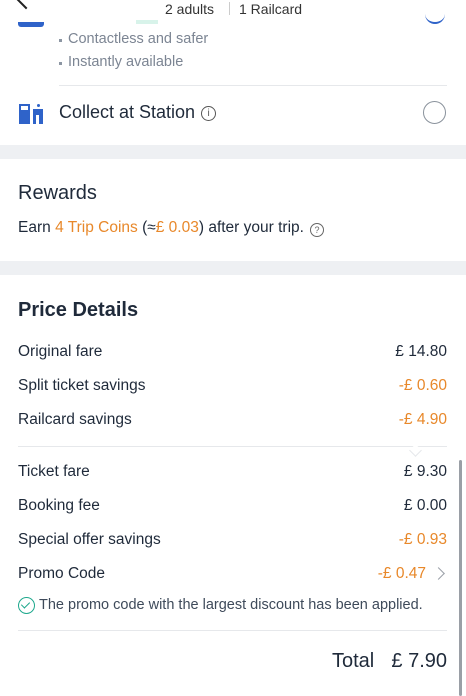  Describe the element at coordinates (422, 419) in the screenshot. I see `railcard-savings-value: -£ 4.90` at that location.